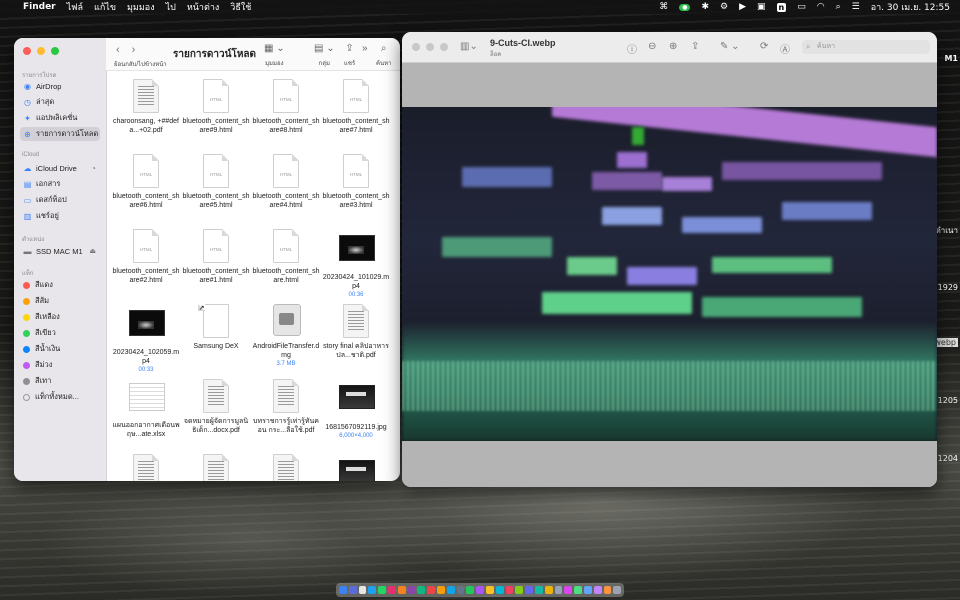 Image resolution: width=960 pixels, height=600 pixels. Describe the element at coordinates (948, 287) in the screenshot. I see `desktop-item-label: 1929` at that location.